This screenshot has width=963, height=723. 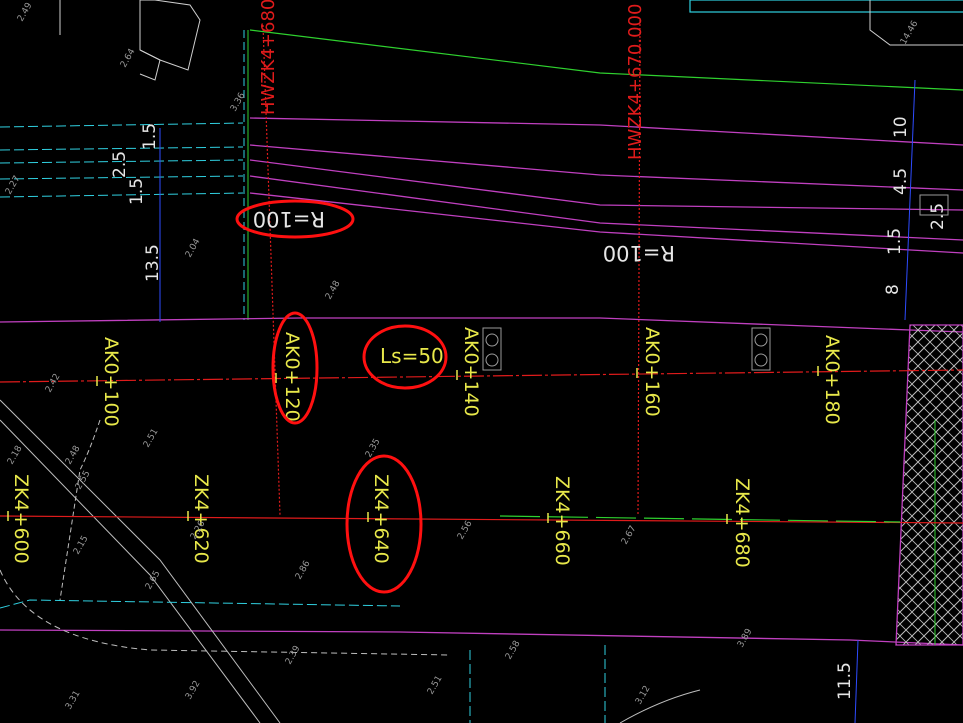 What do you see at coordinates (381, 519) in the screenshot?
I see `zk4-station-label: ZK4+640` at bounding box center [381, 519].